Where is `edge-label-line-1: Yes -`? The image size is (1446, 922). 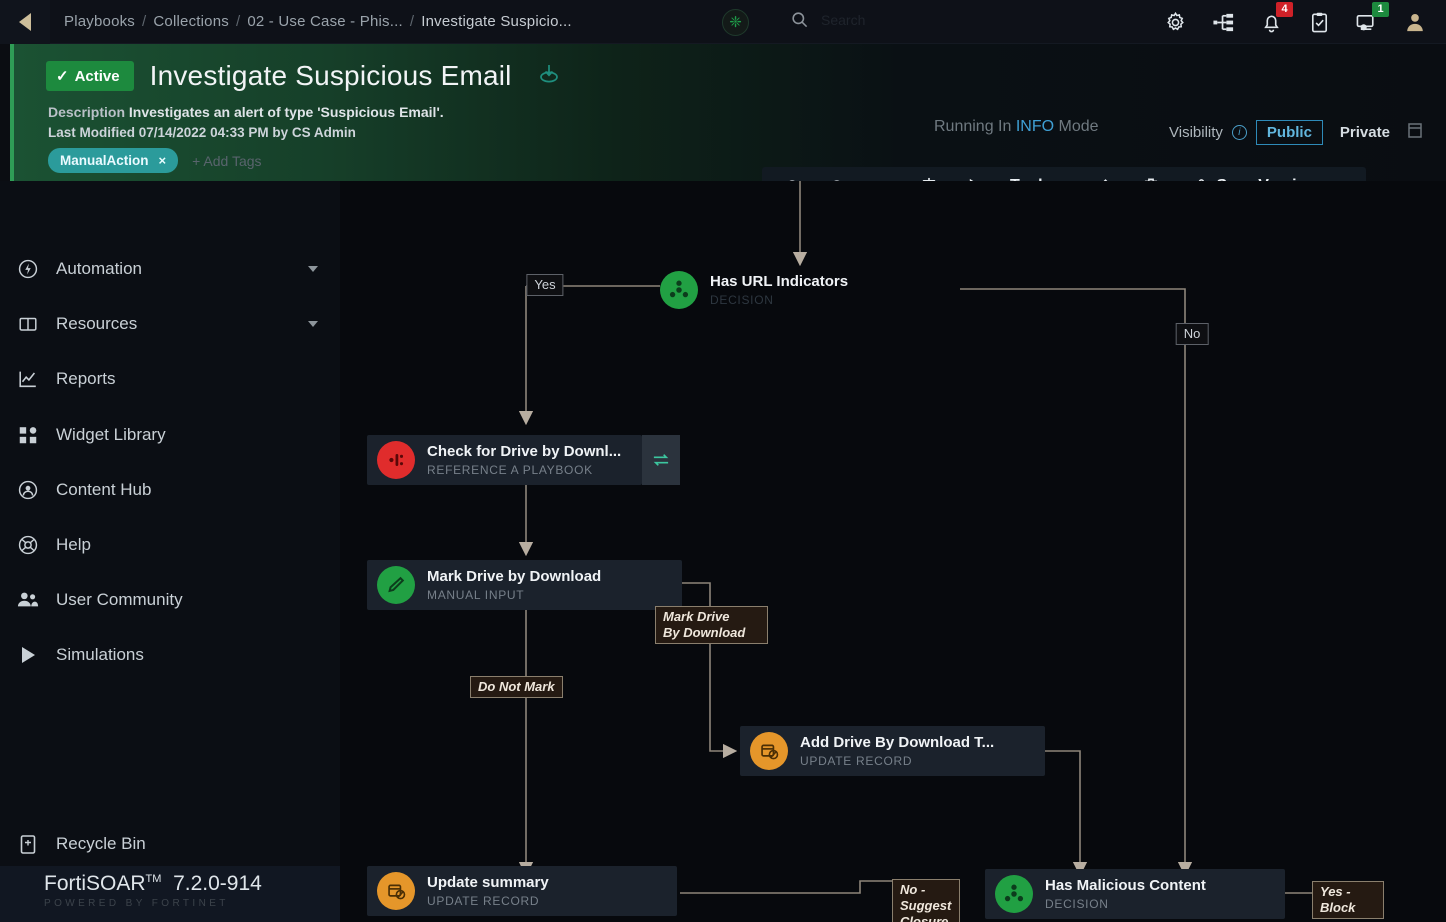
edge-label-line-1: Yes - is located at coordinates (1335, 891).